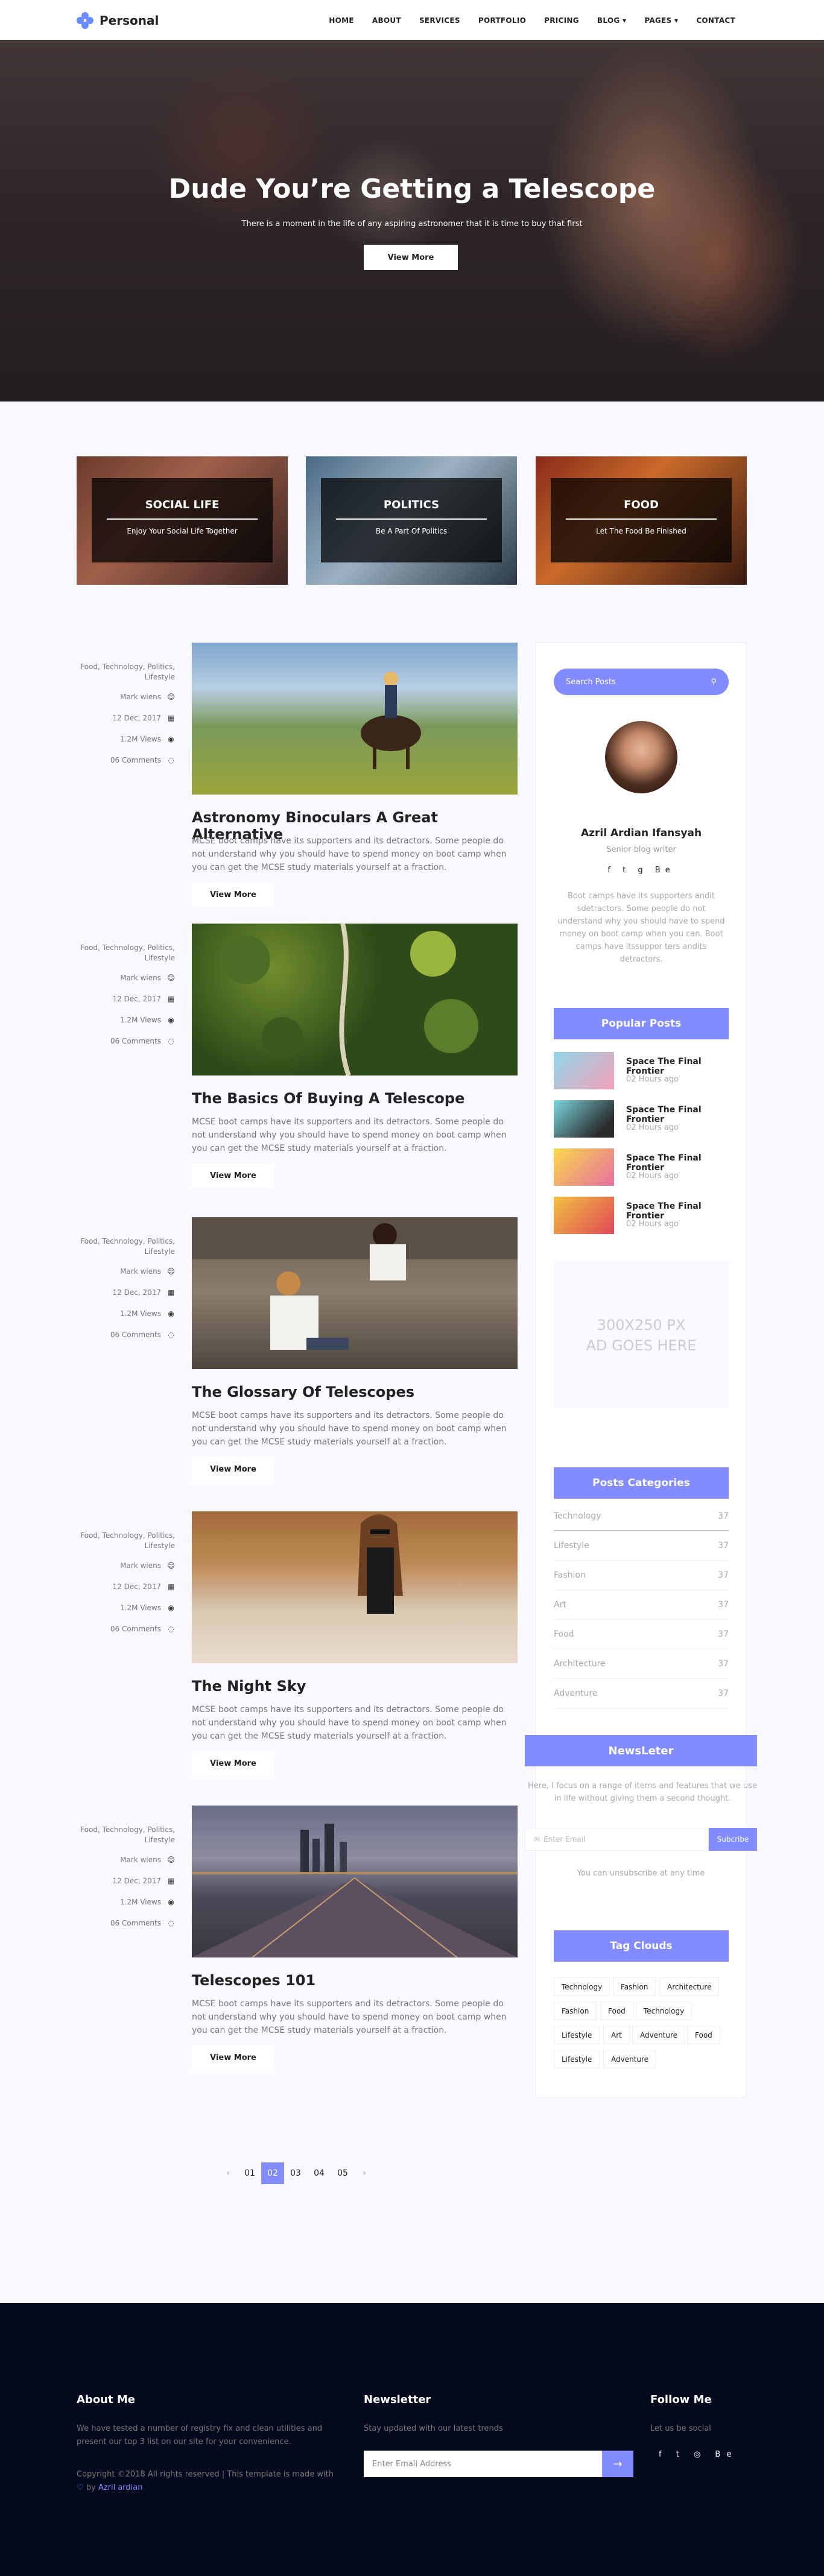 The width and height of the screenshot is (824, 2576). I want to click on pagination-page: 03, so click(296, 2173).